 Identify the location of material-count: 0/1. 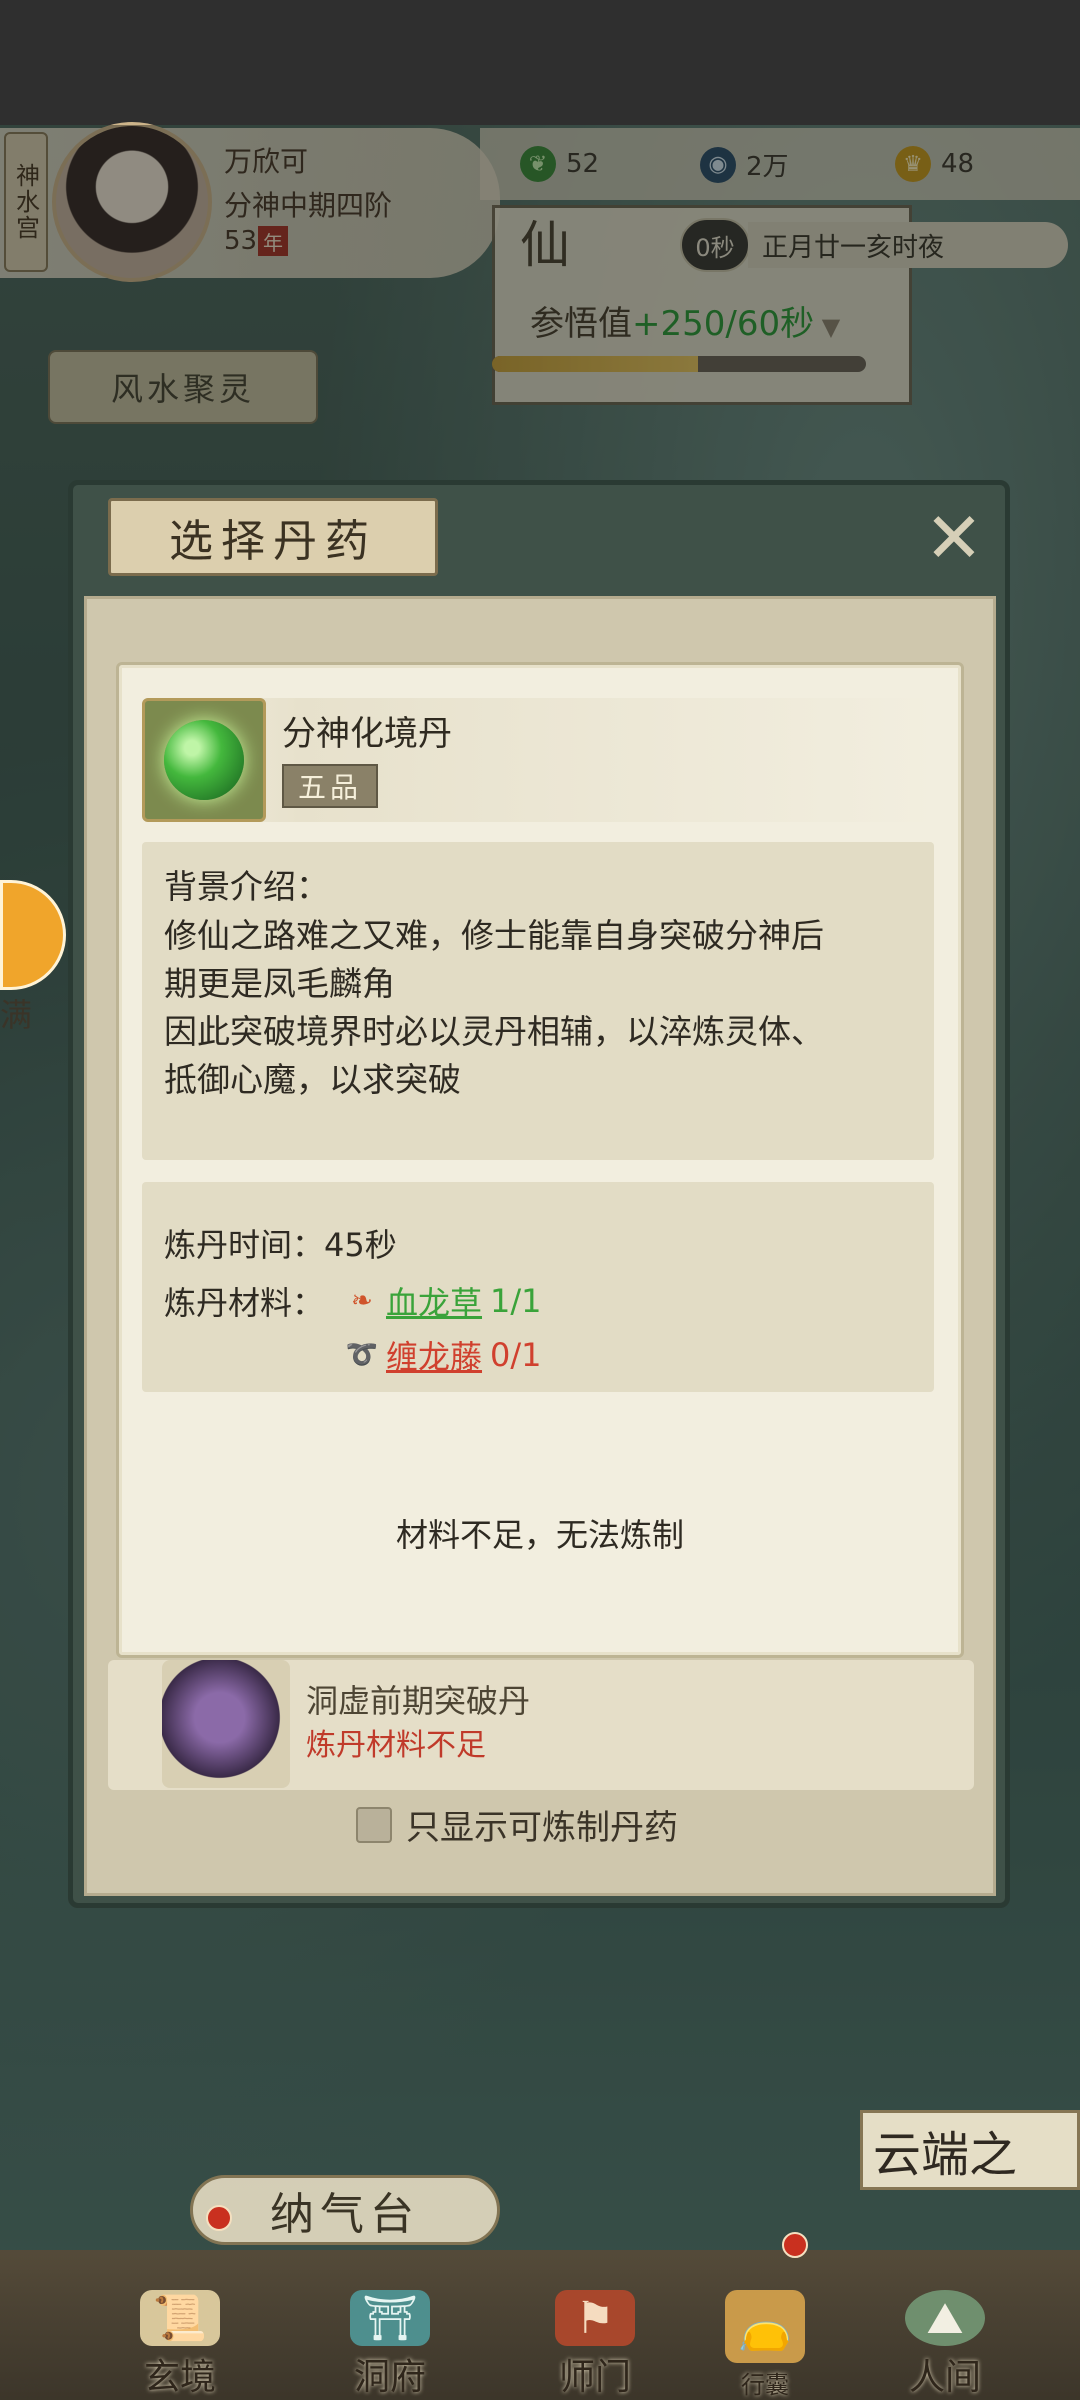
(516, 1355).